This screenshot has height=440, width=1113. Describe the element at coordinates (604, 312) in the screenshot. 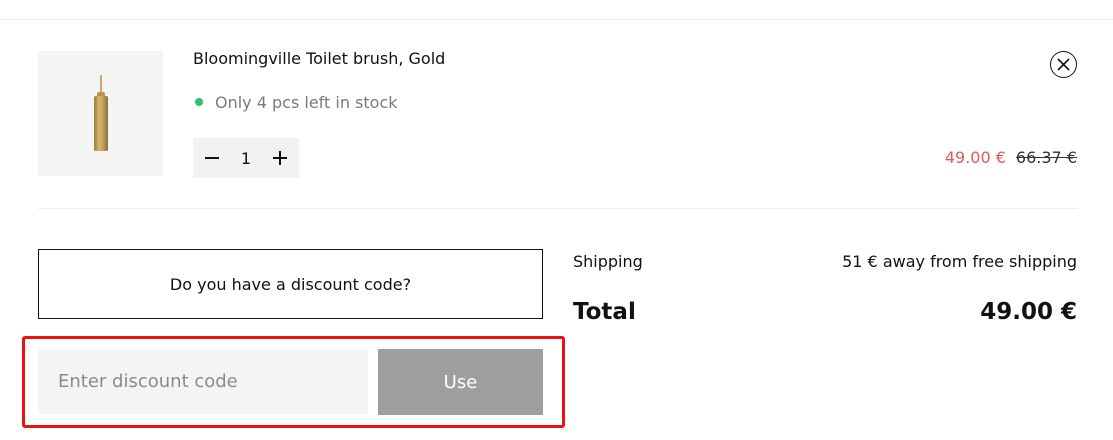

I see `total-label: Total` at that location.